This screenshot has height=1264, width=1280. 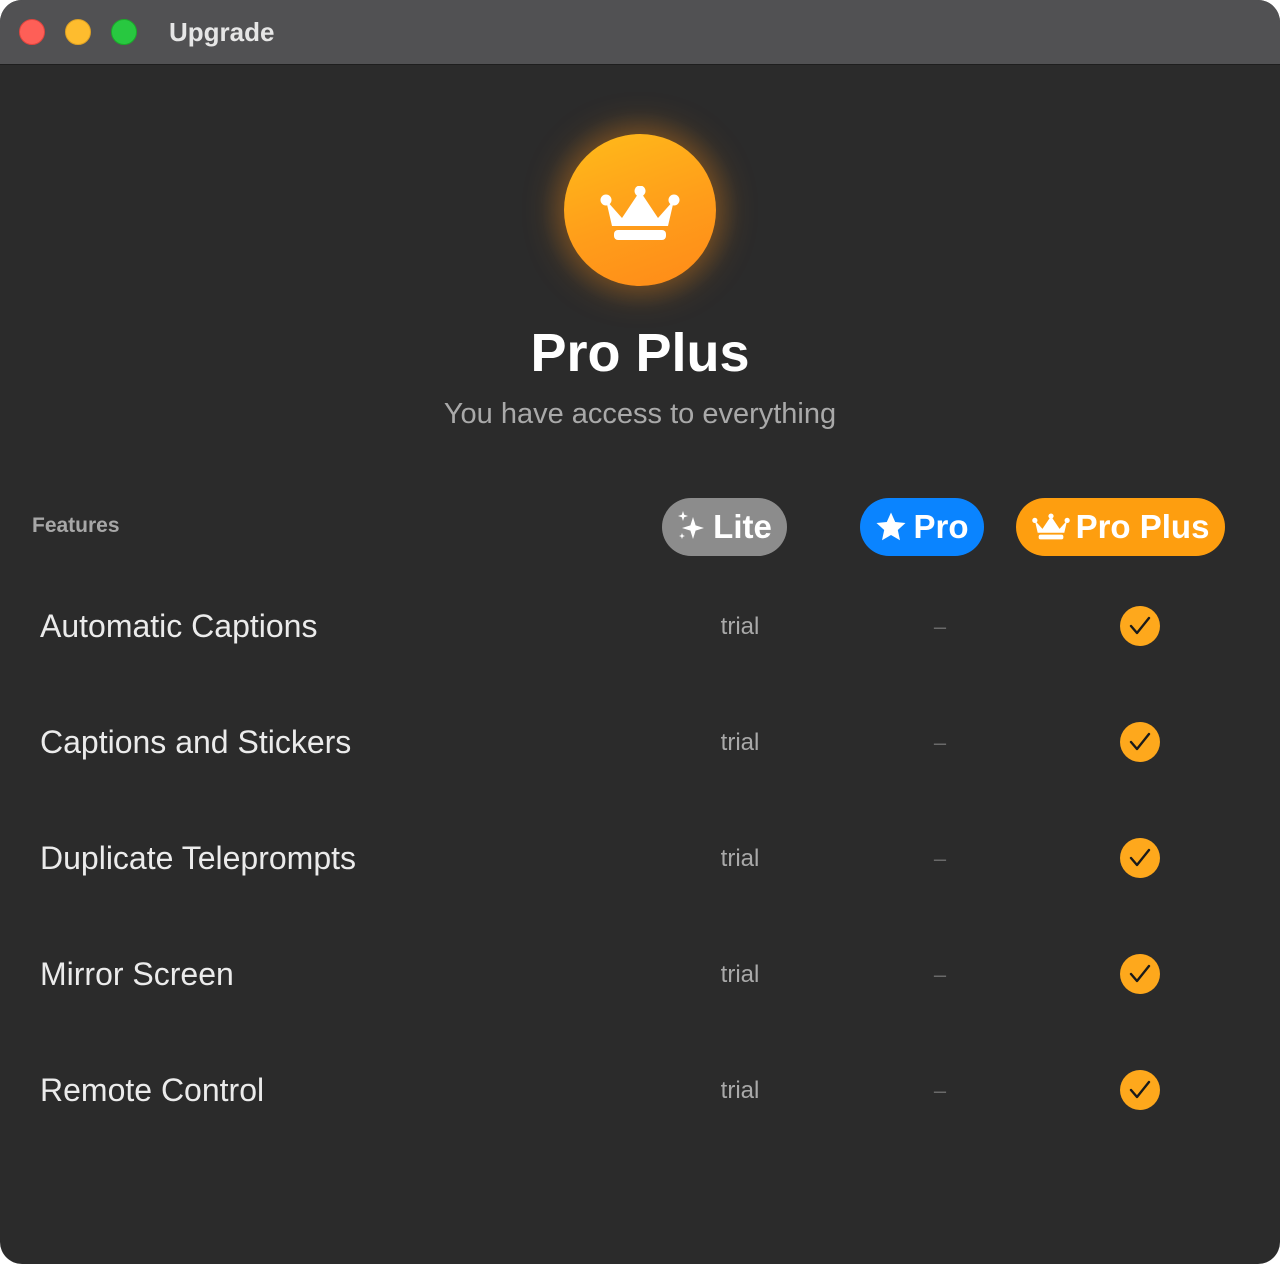 What do you see at coordinates (640, 353) in the screenshot?
I see `plan-name: Pro Plus` at bounding box center [640, 353].